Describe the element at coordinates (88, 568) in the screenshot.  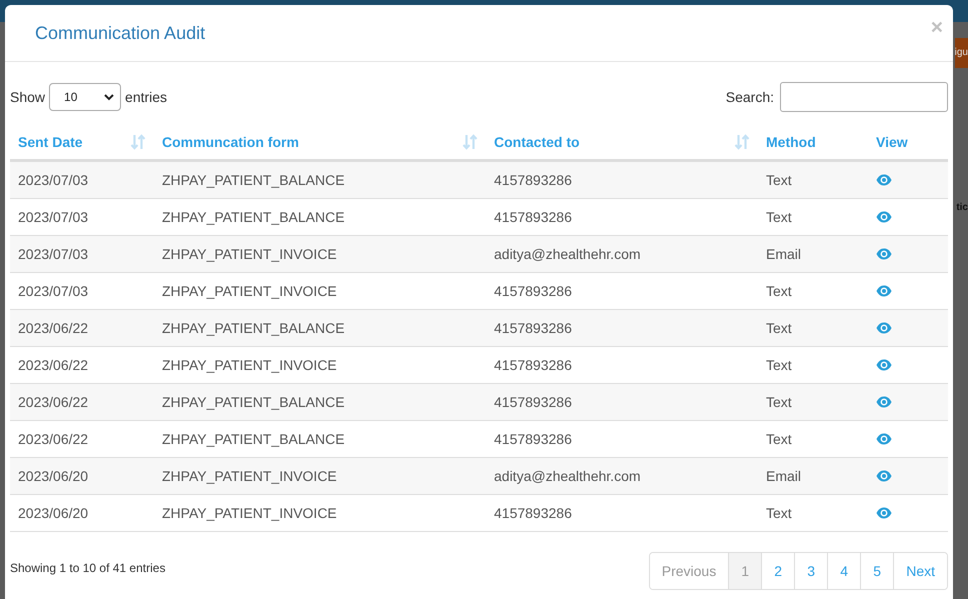
I see `entries-info: Showing 1 to 10 of 41 entries` at that location.